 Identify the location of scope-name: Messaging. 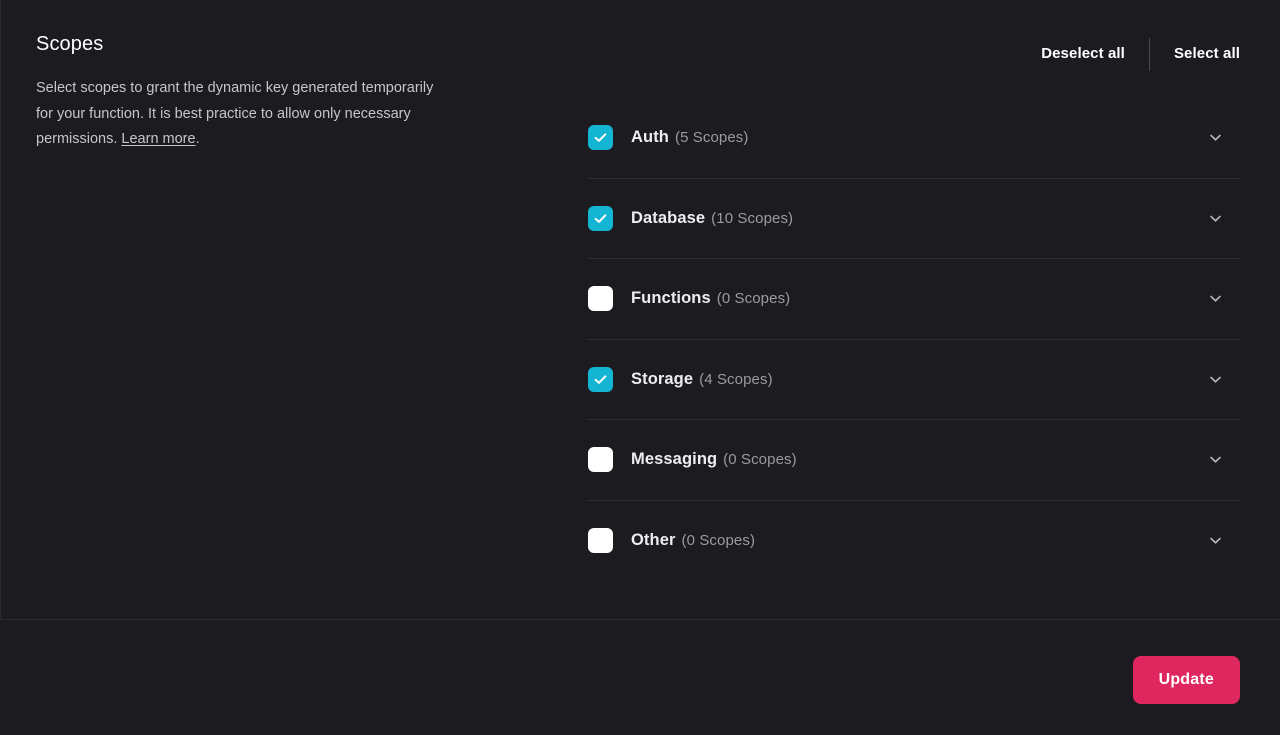
(674, 459).